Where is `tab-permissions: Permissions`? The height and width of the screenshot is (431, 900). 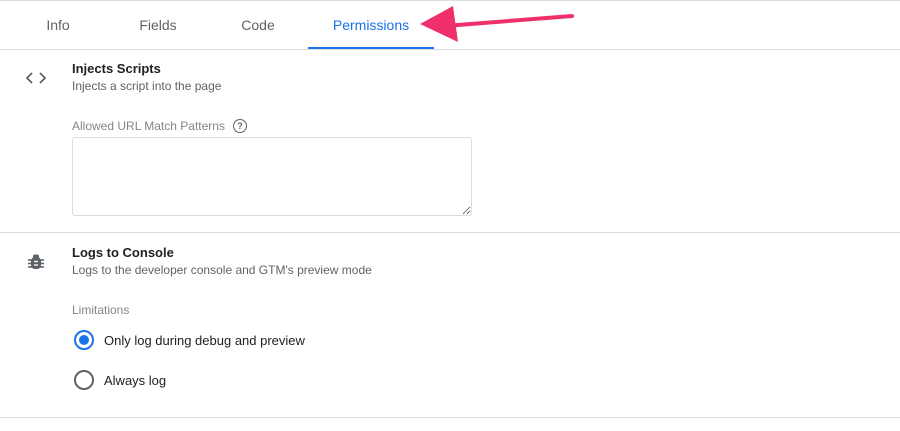
tab-permissions: Permissions is located at coordinates (371, 25).